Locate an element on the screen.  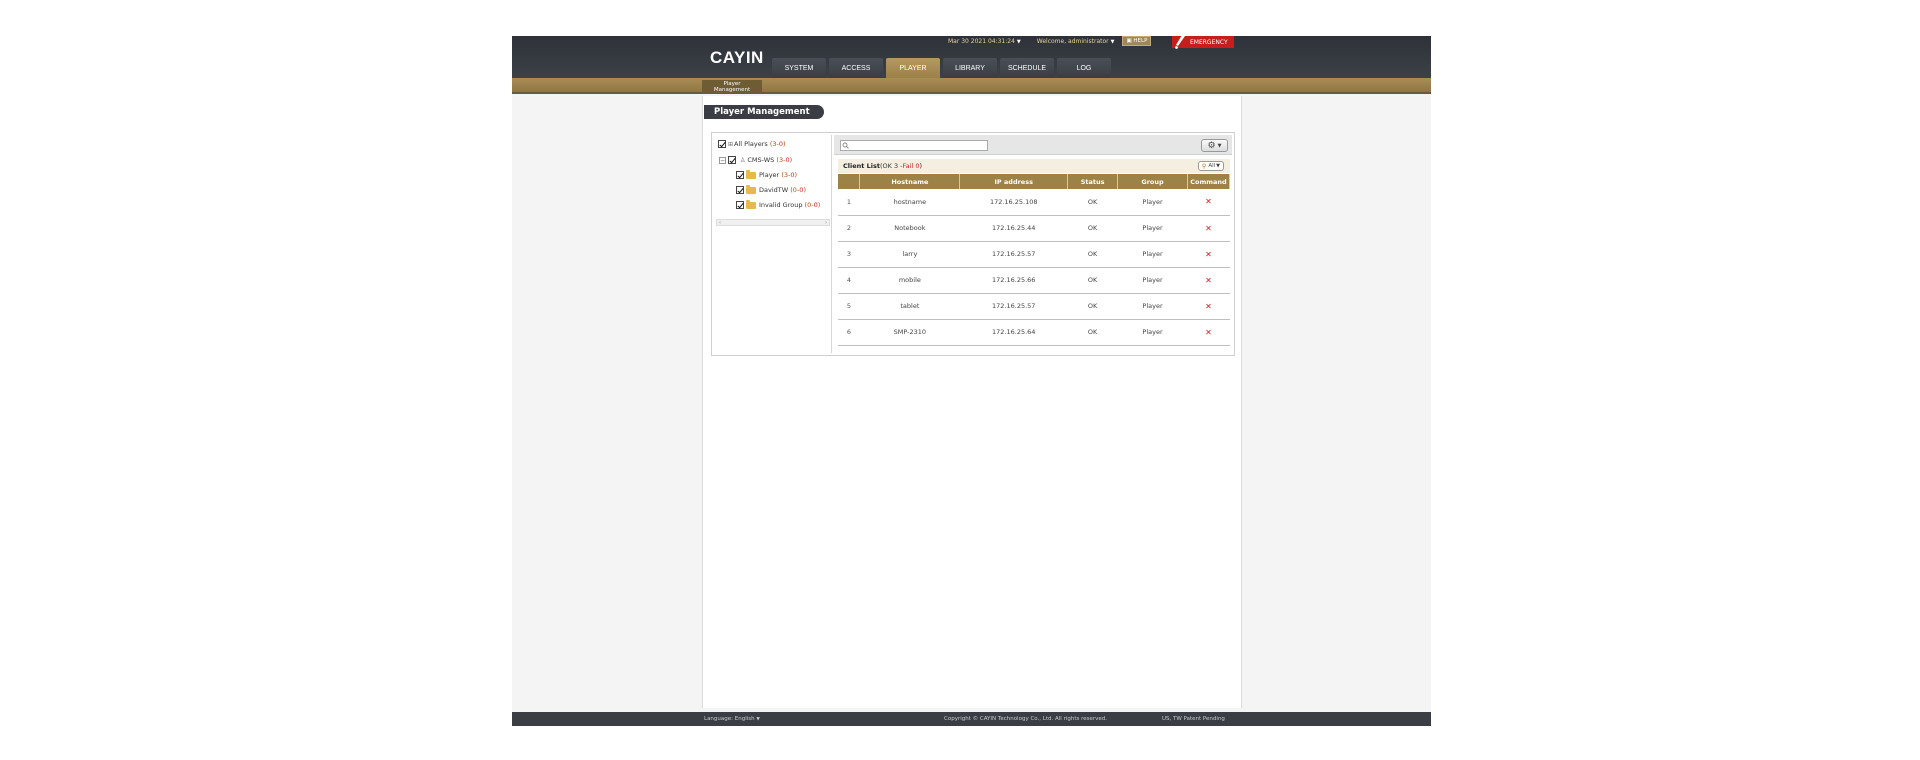
tree-item-invalid-group: Invalid Group (0-0) is located at coordinates (778, 205).